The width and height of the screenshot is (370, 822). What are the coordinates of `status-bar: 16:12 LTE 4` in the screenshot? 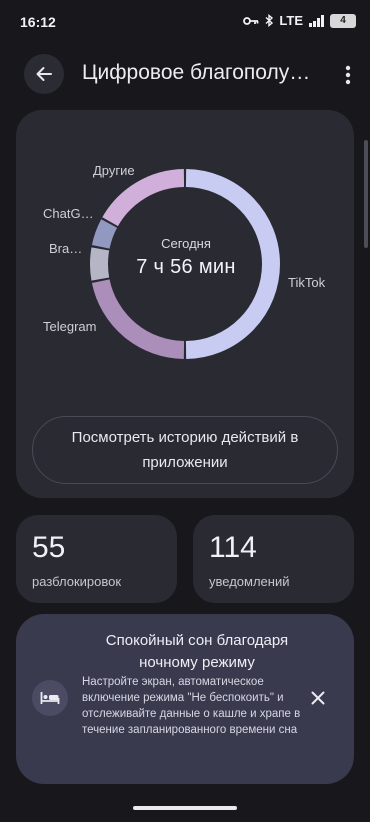 It's located at (185, 22).